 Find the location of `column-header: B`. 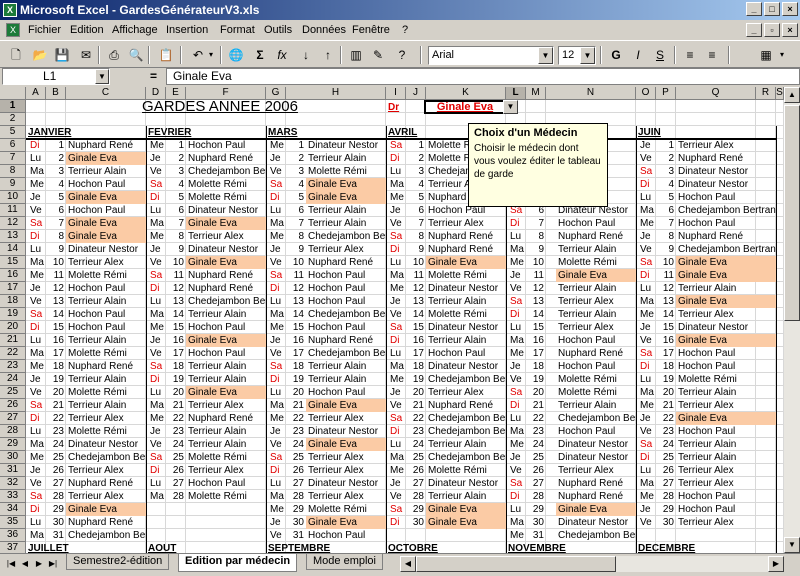

column-header: B is located at coordinates (56, 93).